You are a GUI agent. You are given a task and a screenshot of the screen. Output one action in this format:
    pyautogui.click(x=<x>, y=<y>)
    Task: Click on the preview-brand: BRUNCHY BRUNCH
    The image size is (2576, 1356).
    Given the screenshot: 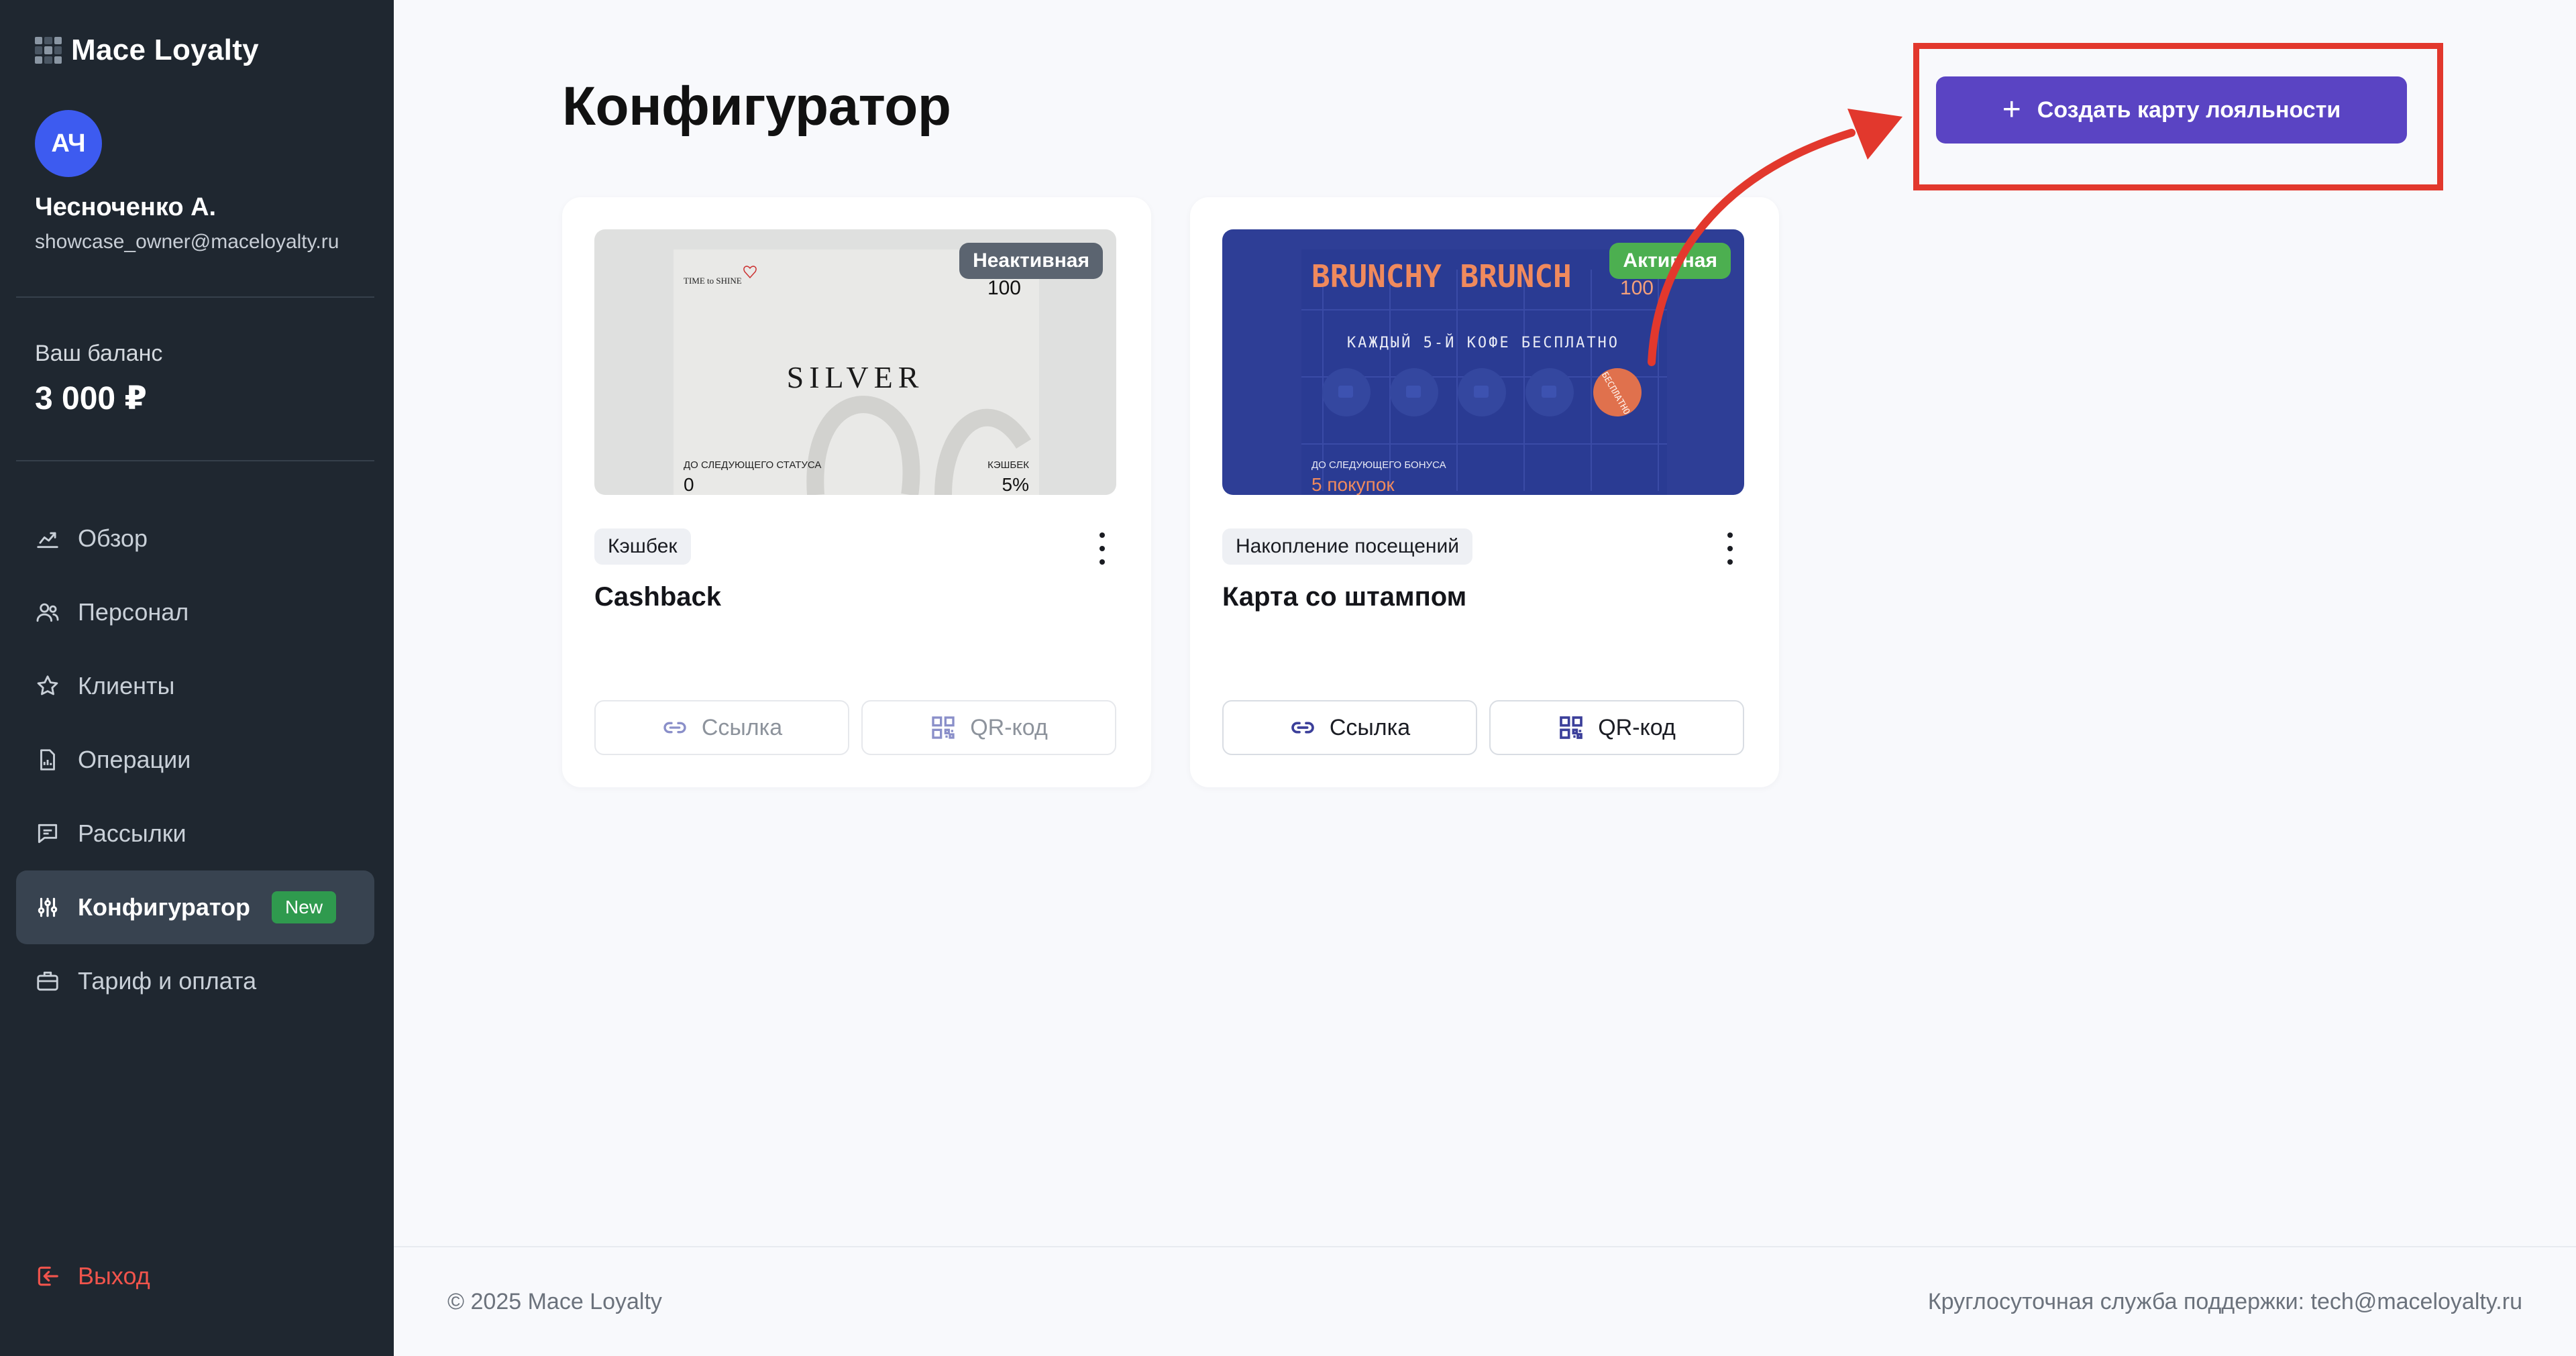 What is the action you would take?
    pyautogui.click(x=1441, y=276)
    